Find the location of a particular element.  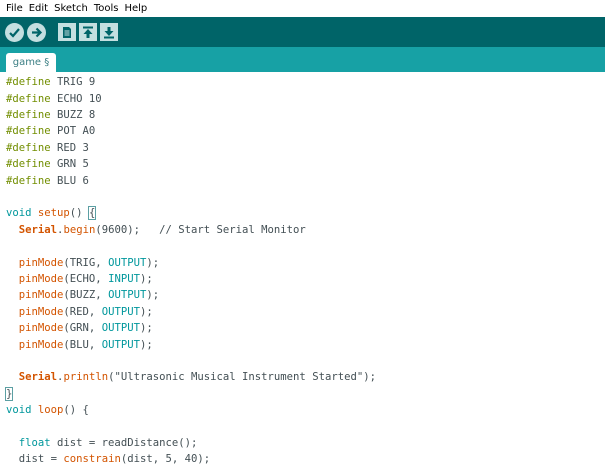

text-cursor is located at coordinates (13, 394).